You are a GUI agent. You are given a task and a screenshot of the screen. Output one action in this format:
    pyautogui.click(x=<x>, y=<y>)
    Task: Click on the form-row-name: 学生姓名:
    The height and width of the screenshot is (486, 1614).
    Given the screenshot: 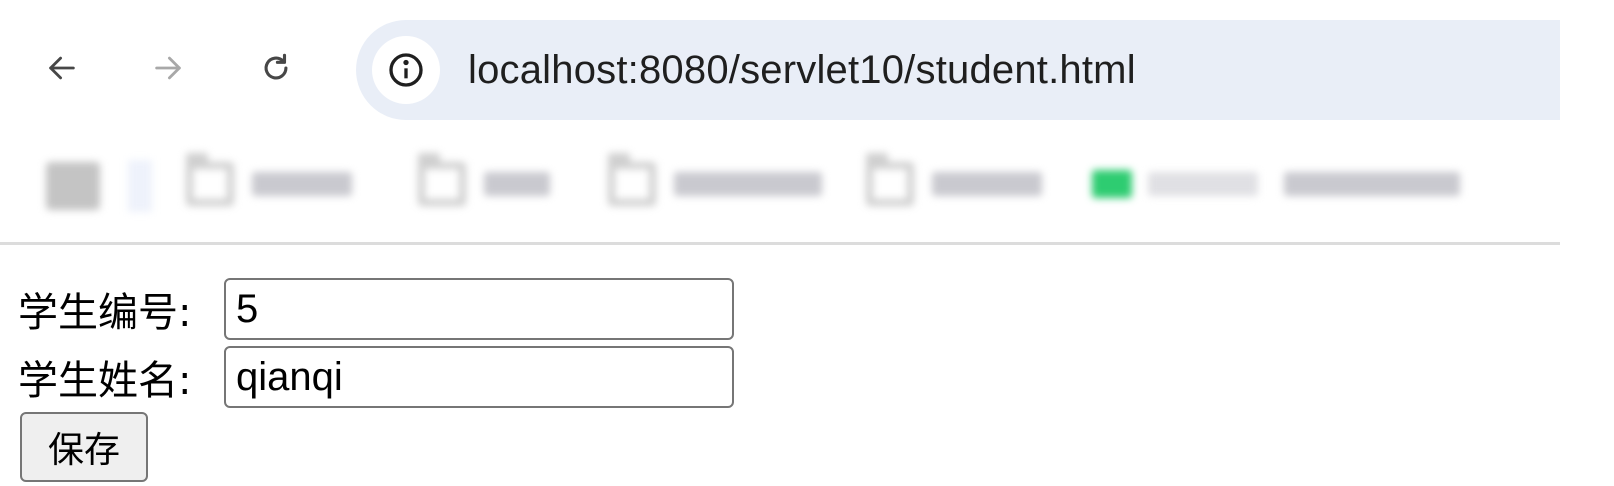 What is the action you would take?
    pyautogui.click(x=376, y=377)
    